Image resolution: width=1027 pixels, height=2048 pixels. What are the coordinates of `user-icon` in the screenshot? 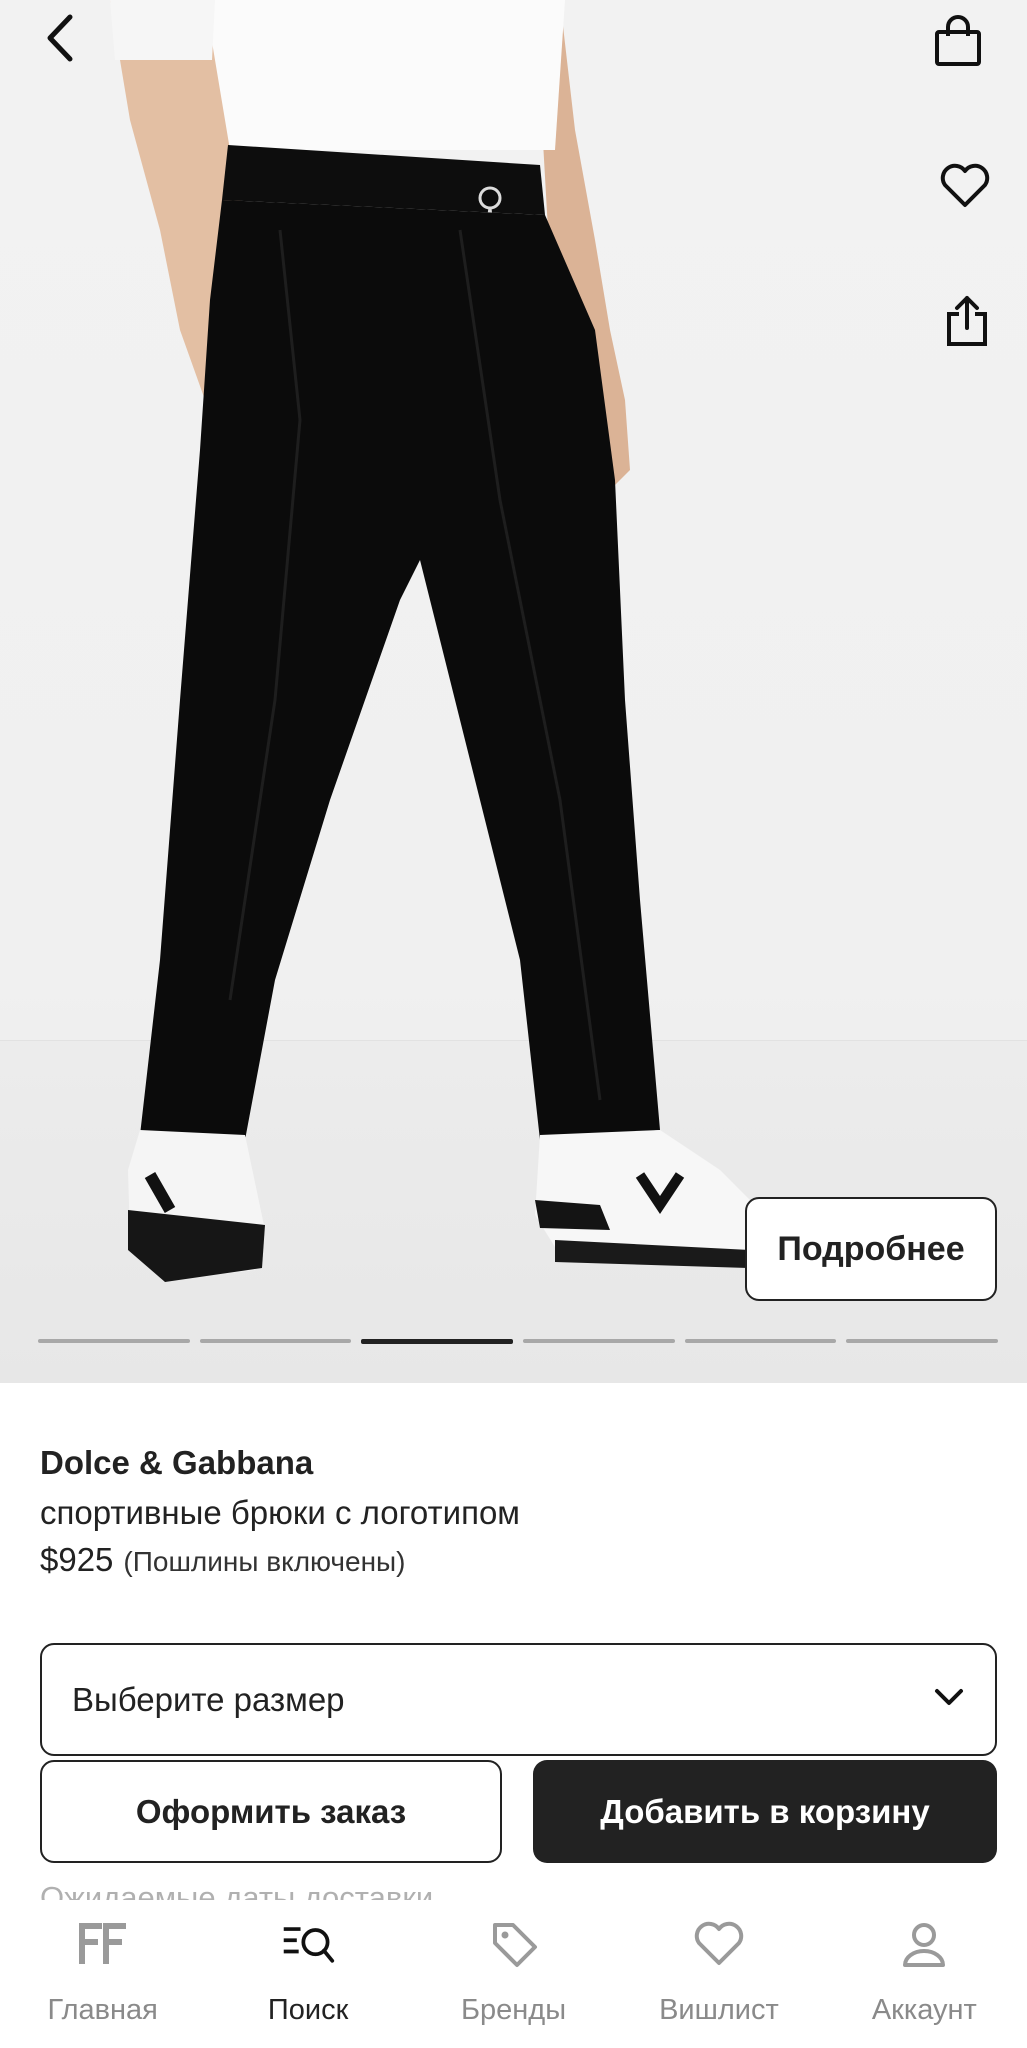 It's located at (924, 1944).